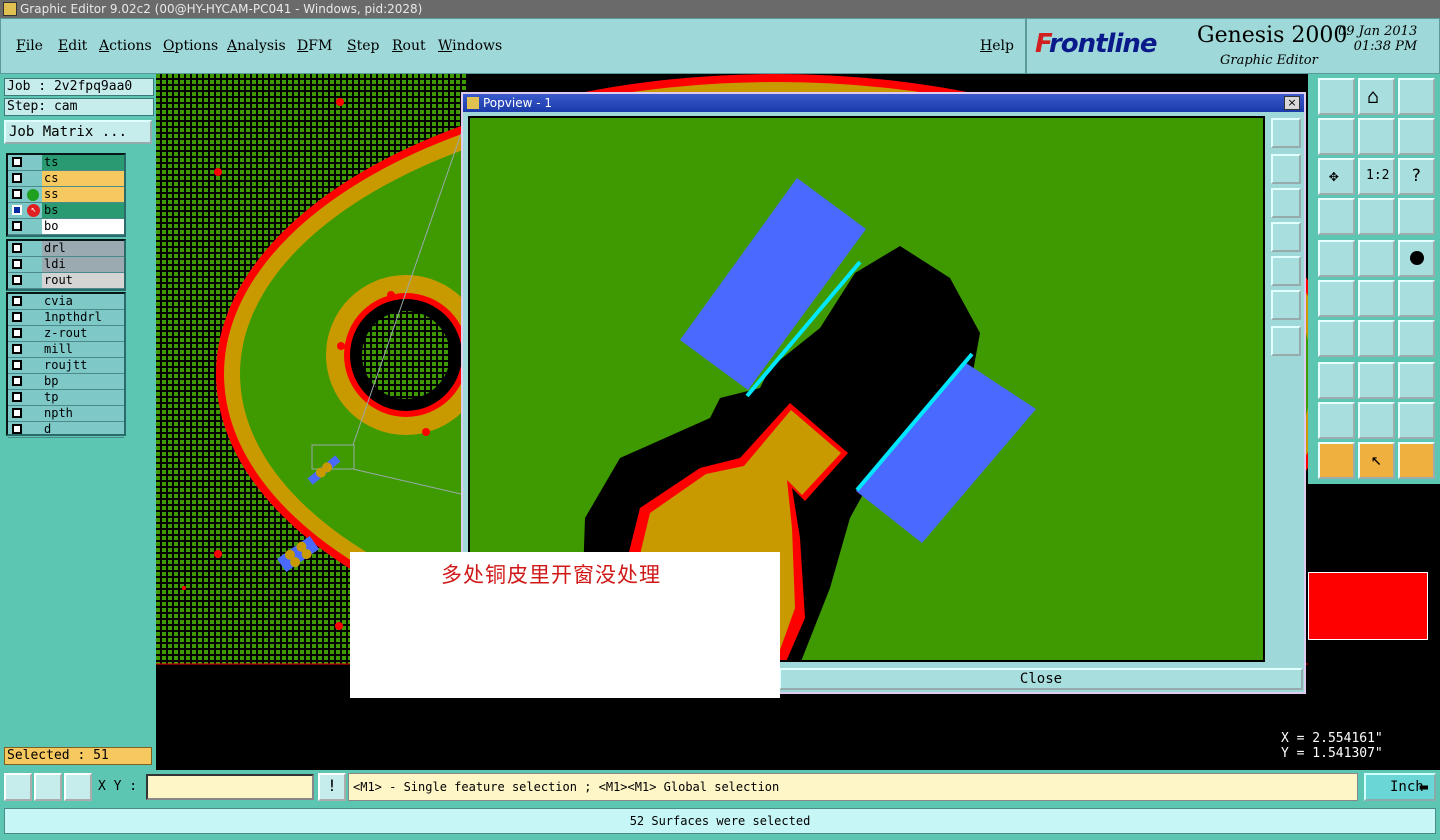 The width and height of the screenshot is (1440, 840). I want to click on menu-analysis: Analysis, so click(256, 46).